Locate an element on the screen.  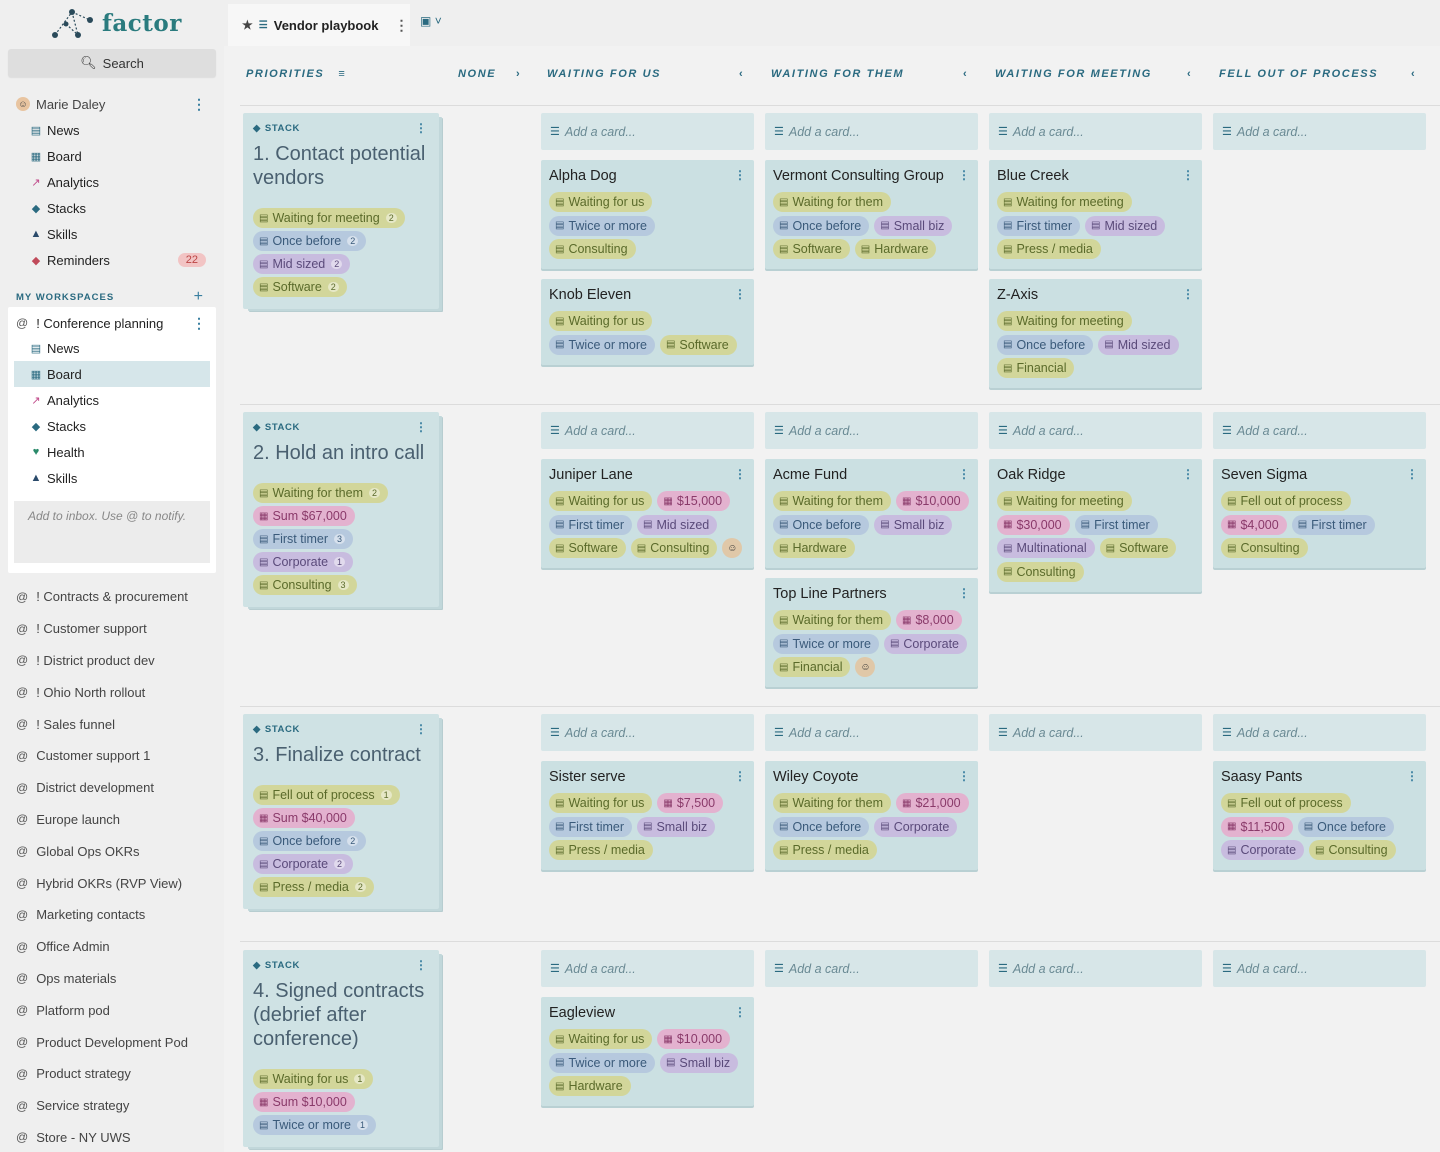
workspace-item: @ Global Ops OKRs is located at coordinates (112, 851).